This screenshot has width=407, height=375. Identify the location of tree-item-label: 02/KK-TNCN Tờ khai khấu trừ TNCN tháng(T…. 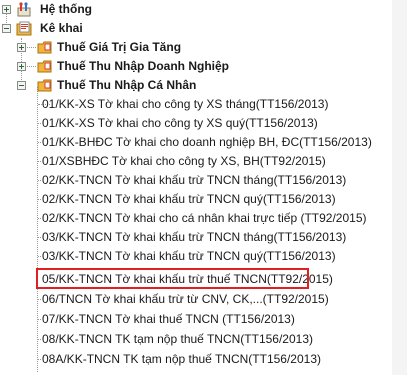
(194, 180).